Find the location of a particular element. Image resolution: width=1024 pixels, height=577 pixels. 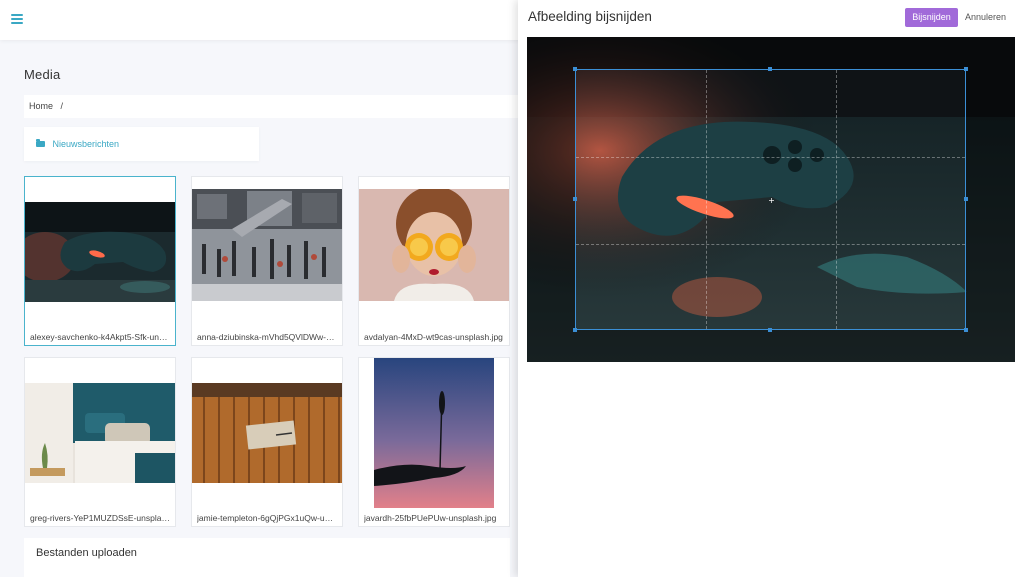

media-filename: javardh-25fbPUePUw-unsplash.jpg is located at coordinates (430, 518).